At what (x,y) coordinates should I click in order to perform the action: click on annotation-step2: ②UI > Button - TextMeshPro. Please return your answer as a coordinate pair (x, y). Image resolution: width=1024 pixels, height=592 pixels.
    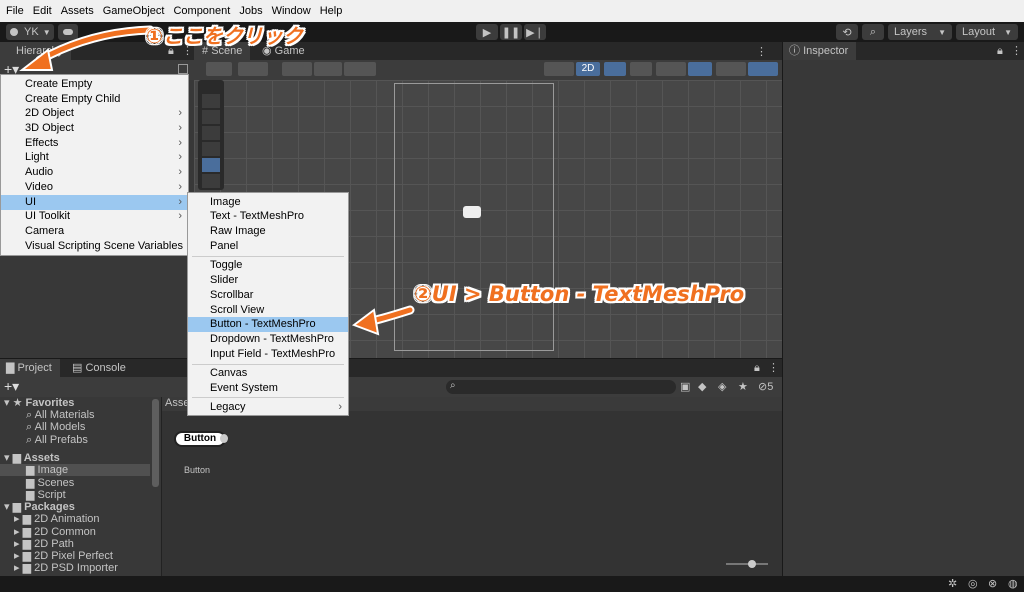
    Looking at the image, I should click on (579, 294).